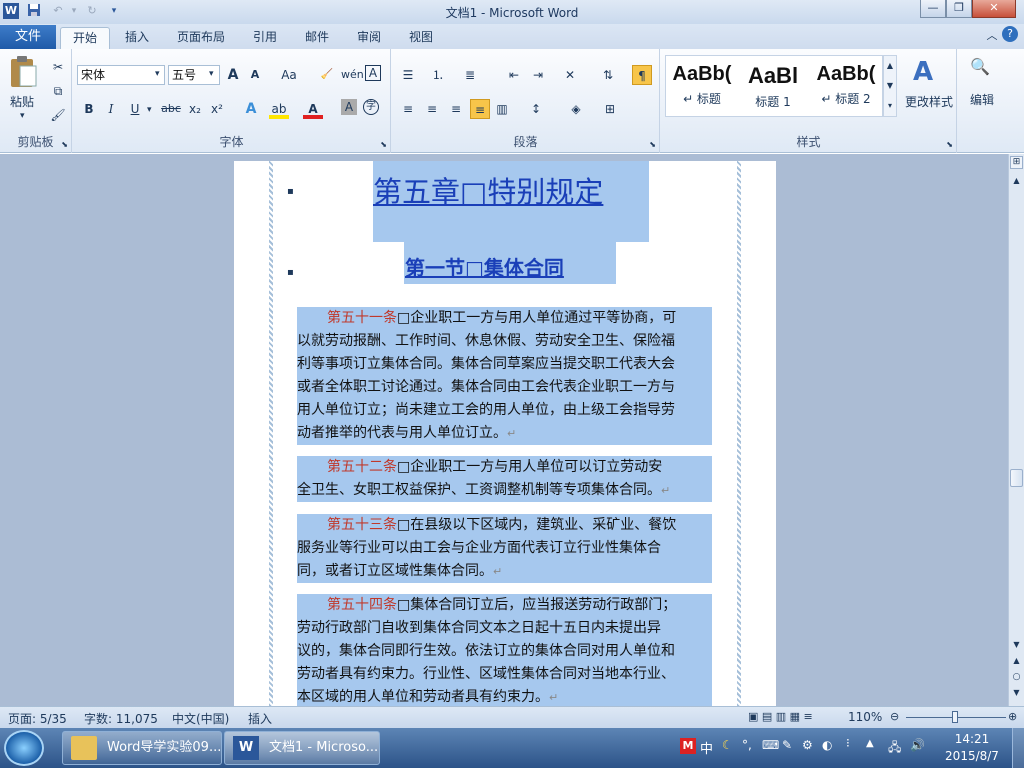  I want to click on numbering-icon: ⒈, so click(438, 75).